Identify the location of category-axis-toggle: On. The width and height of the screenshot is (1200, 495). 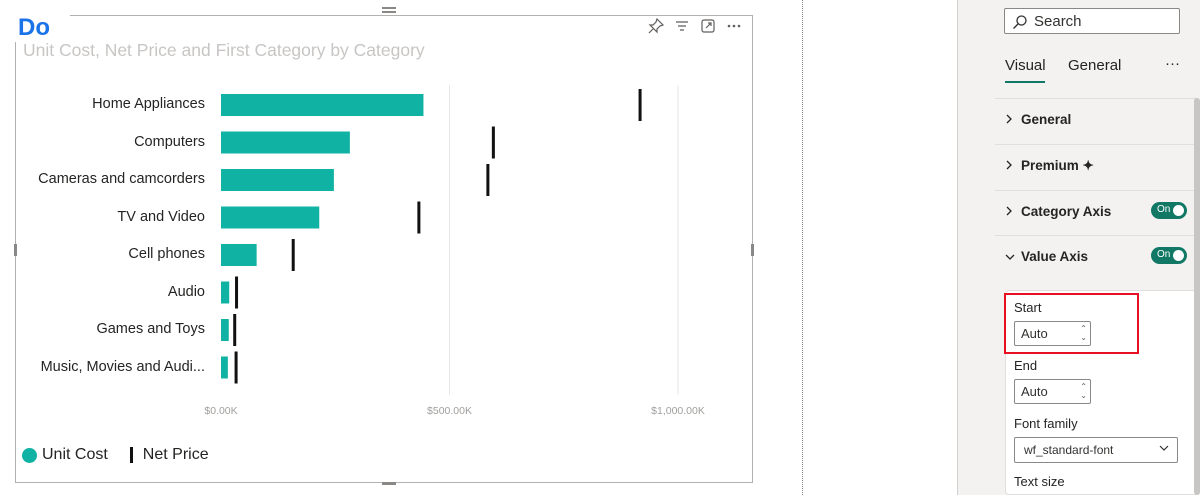
(1169, 210).